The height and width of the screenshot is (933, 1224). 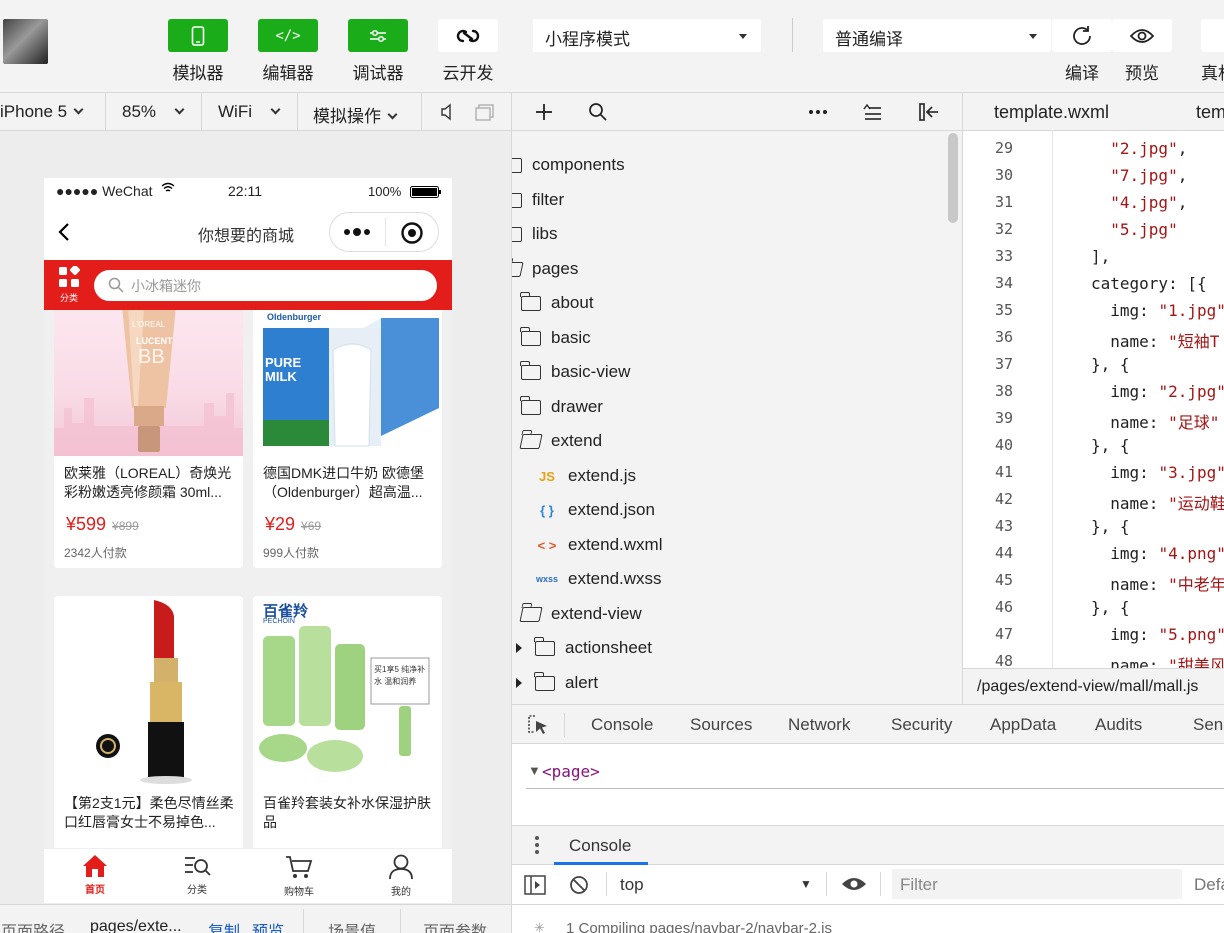 What do you see at coordinates (268, 925) in the screenshot?
I see `preview-path-link: 预览` at bounding box center [268, 925].